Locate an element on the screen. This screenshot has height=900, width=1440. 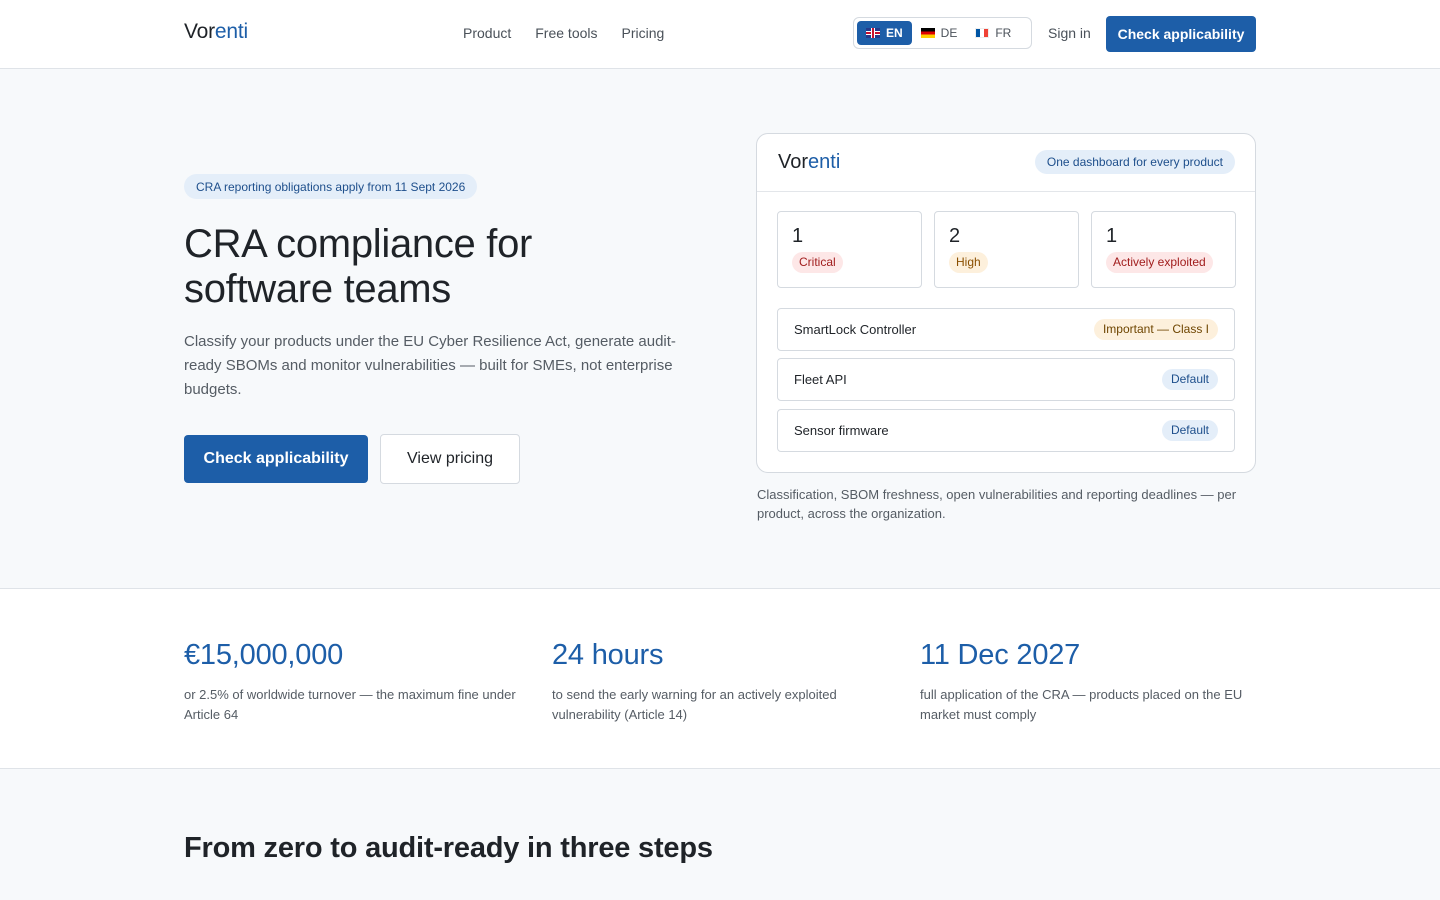
dashboard-header: Vorenti One dashboard for every product is located at coordinates (1006, 163).